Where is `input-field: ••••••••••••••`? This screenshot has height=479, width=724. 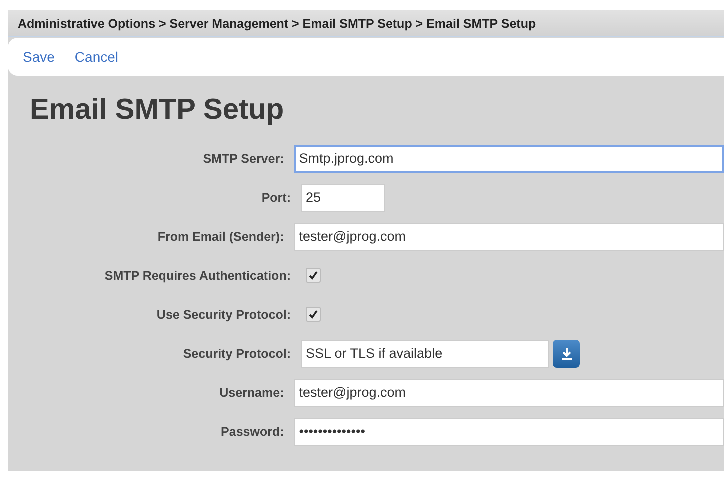 input-field: •••••••••••••• is located at coordinates (509, 432).